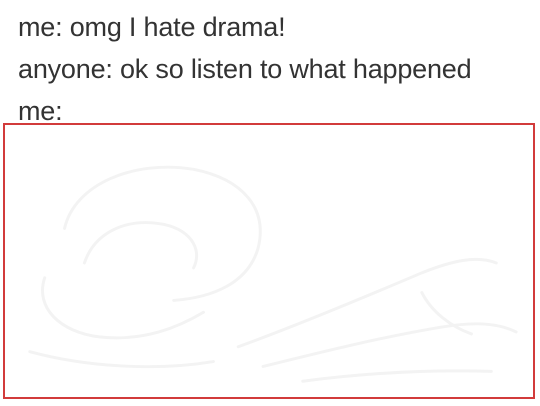 The height and width of the screenshot is (406, 540). I want to click on caption-line-2: anyone: ok so listen to what happened, so click(245, 69).